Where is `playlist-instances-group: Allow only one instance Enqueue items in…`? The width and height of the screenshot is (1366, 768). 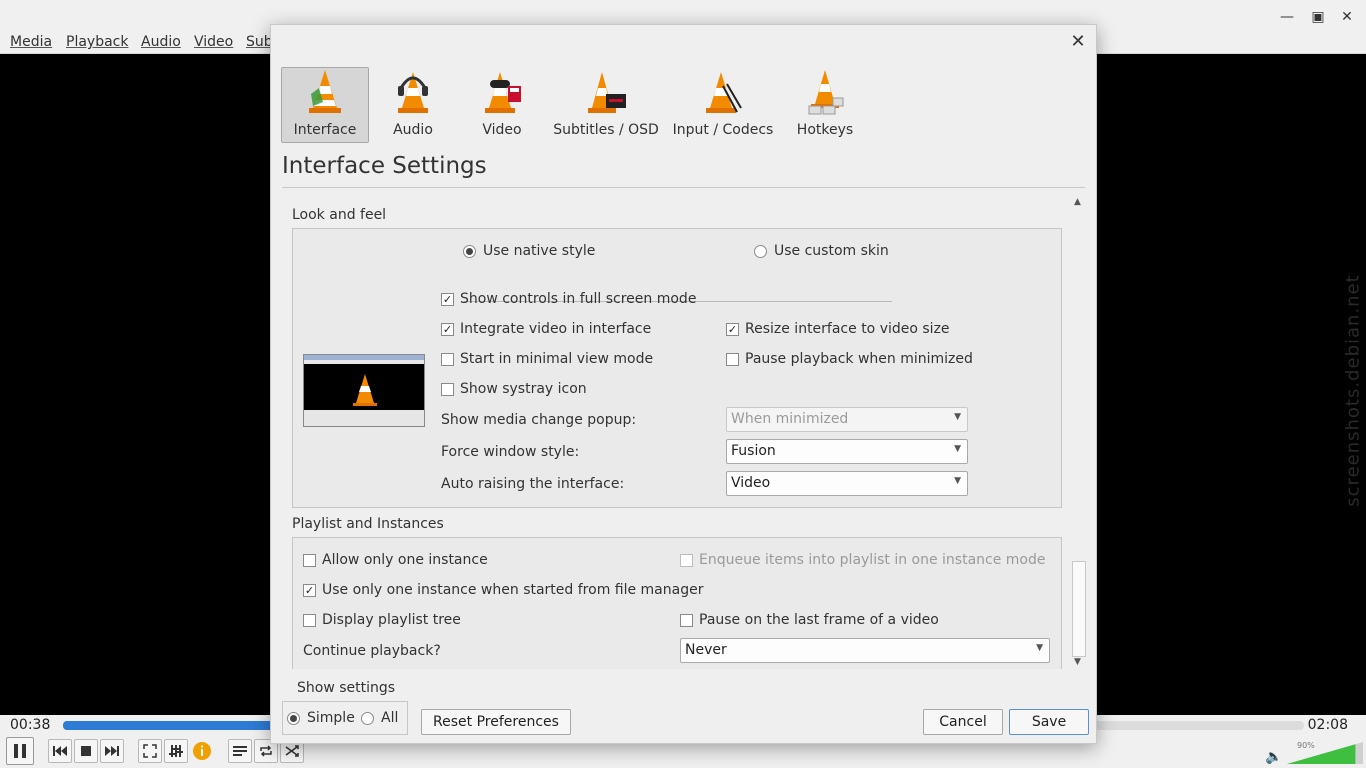
playlist-instances-group: Allow only one instance Enqueue items in… is located at coordinates (677, 603).